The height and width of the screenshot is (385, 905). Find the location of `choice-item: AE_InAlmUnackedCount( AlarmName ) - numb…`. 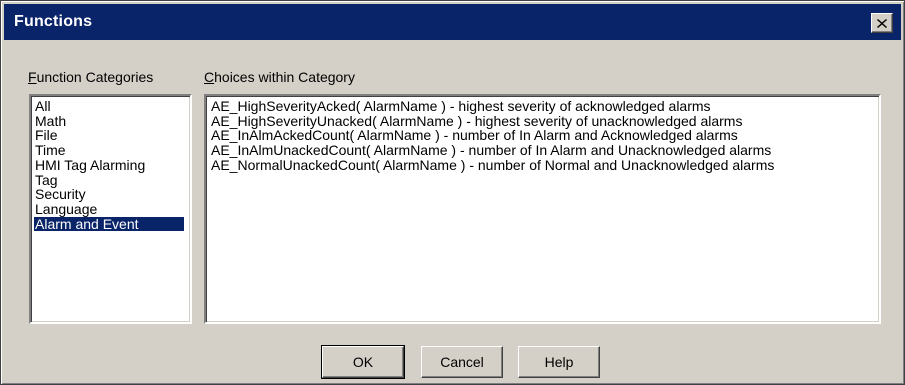

choice-item: AE_InAlmUnackedCount( AlarmName ) - numb… is located at coordinates (544, 150).